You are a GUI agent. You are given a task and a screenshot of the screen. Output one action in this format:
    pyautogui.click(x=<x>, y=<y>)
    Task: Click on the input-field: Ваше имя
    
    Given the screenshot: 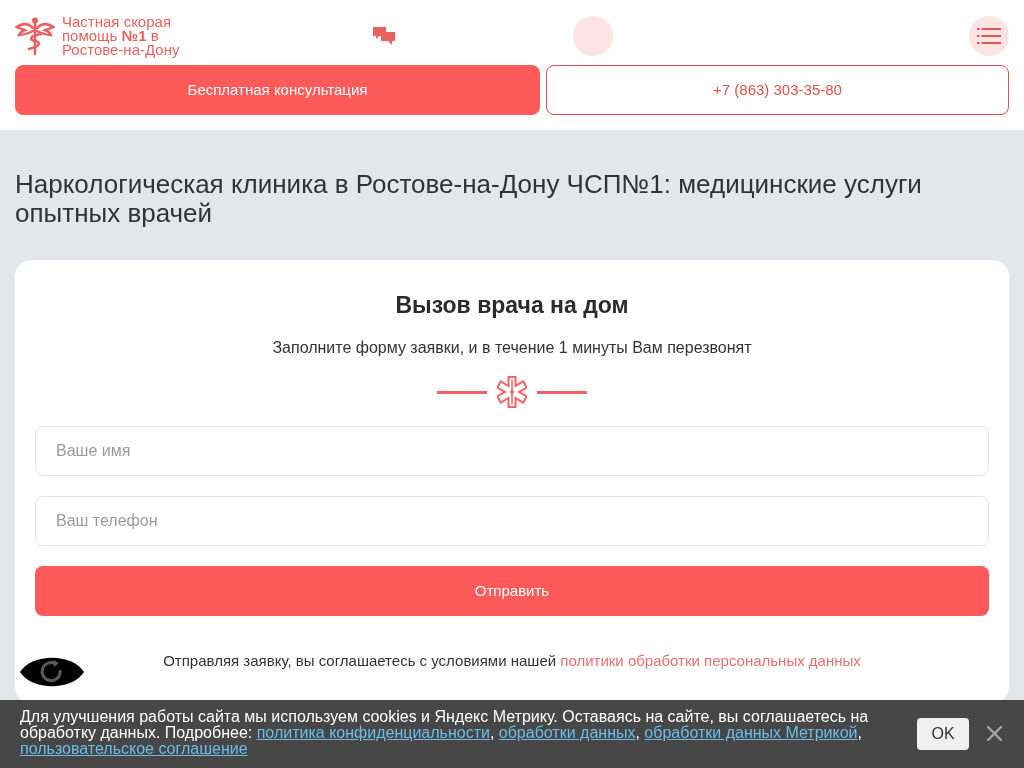 What is the action you would take?
    pyautogui.click(x=512, y=451)
    